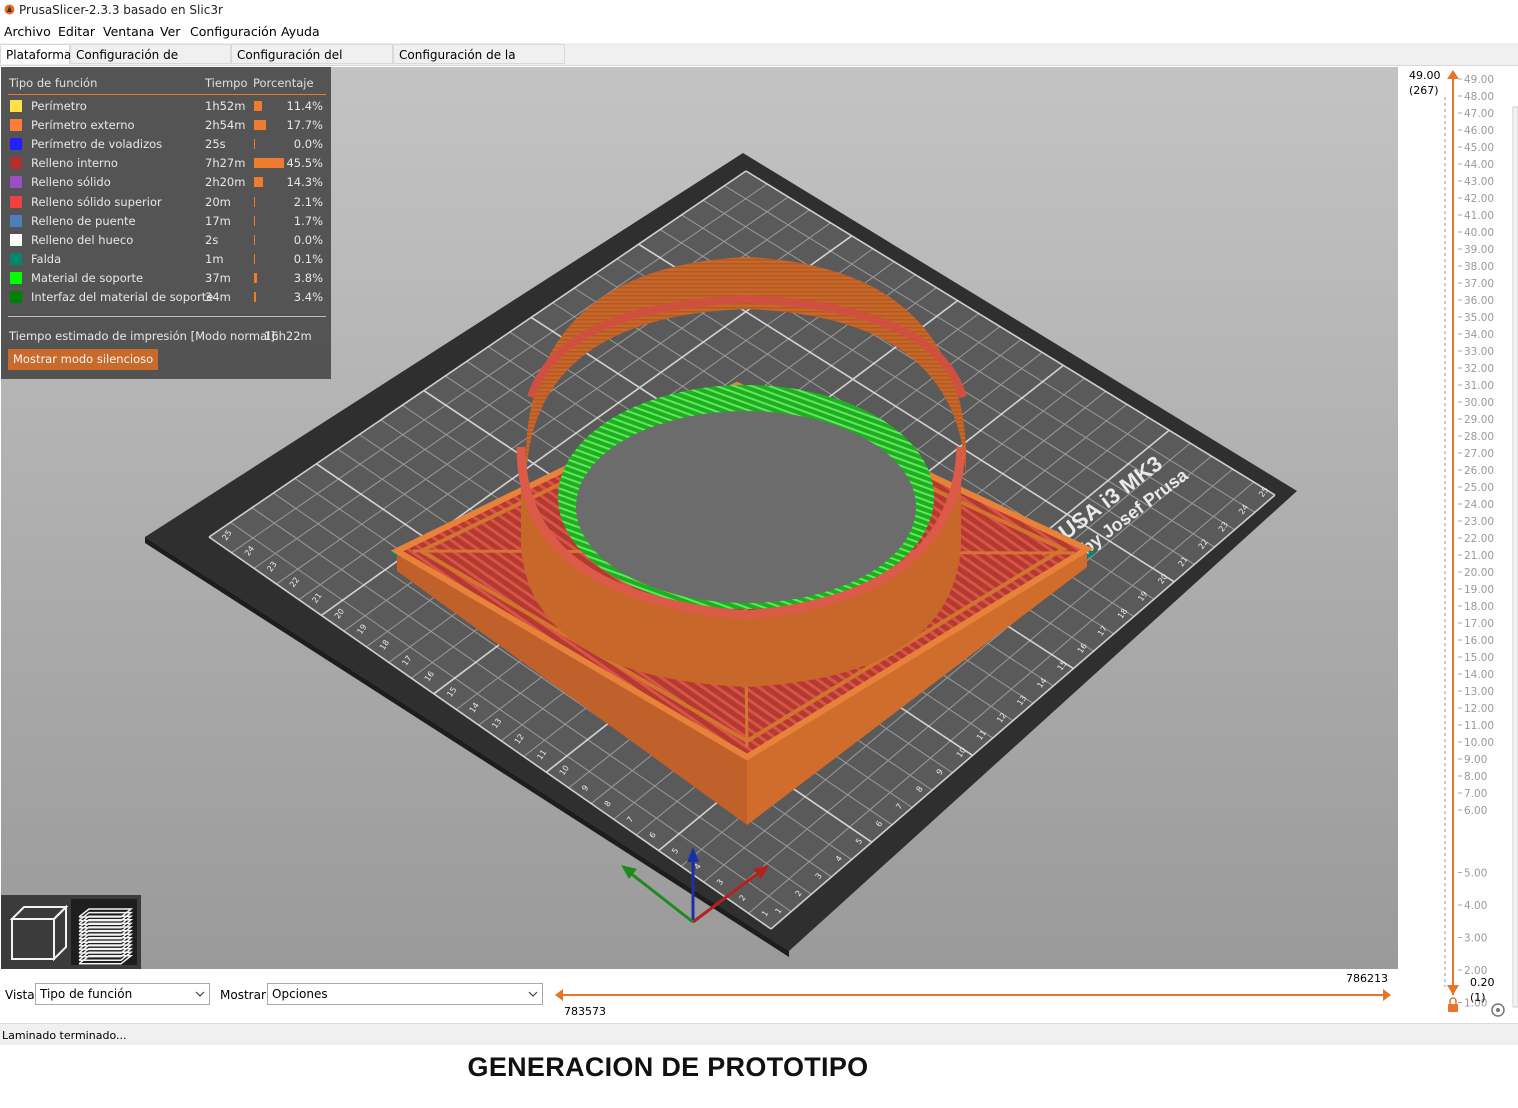 This screenshot has width=1518, height=1108. What do you see at coordinates (1479, 726) in the screenshot?
I see `layer-height-tick: 11.00` at bounding box center [1479, 726].